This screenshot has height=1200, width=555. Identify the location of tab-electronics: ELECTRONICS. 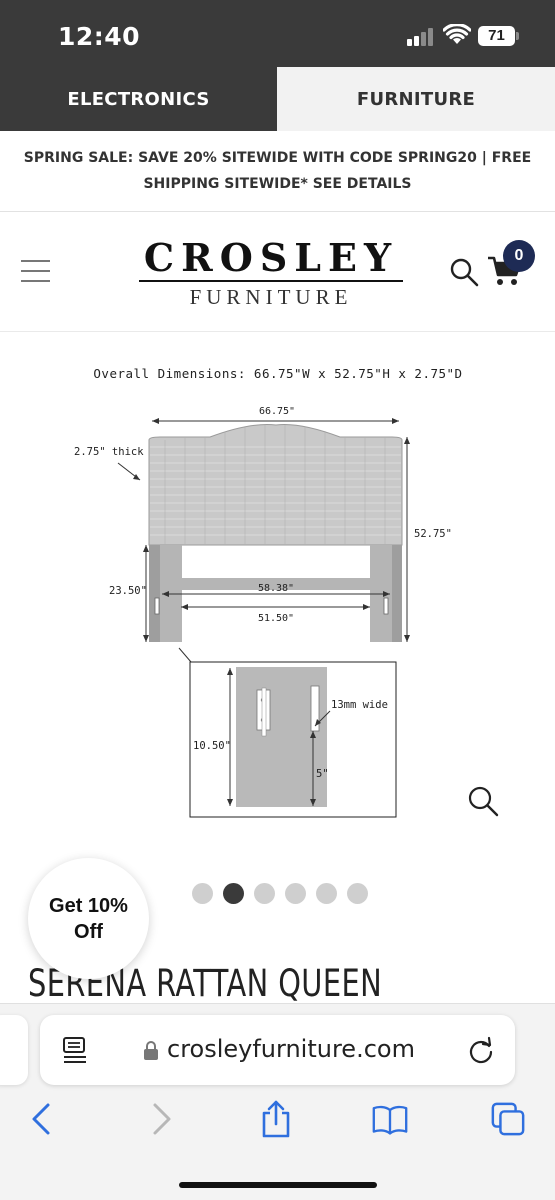
(138, 99).